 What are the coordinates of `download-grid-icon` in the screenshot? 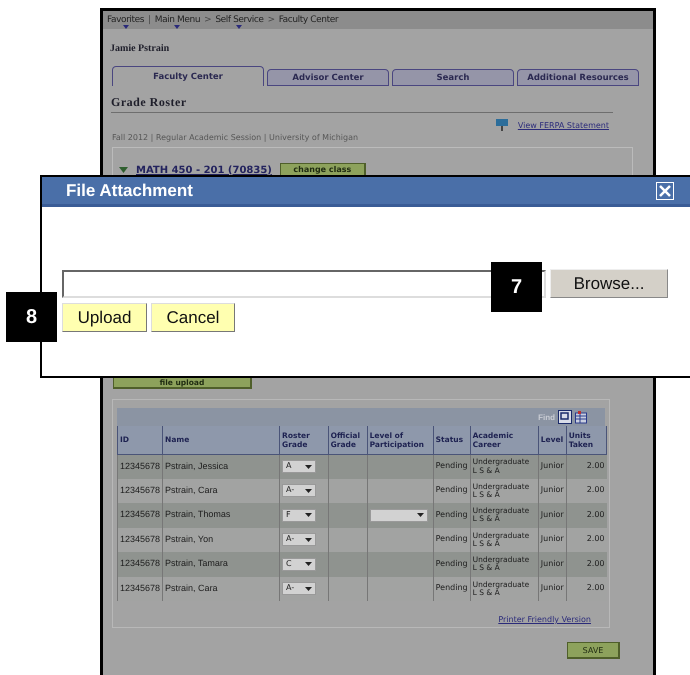 It's located at (581, 417).